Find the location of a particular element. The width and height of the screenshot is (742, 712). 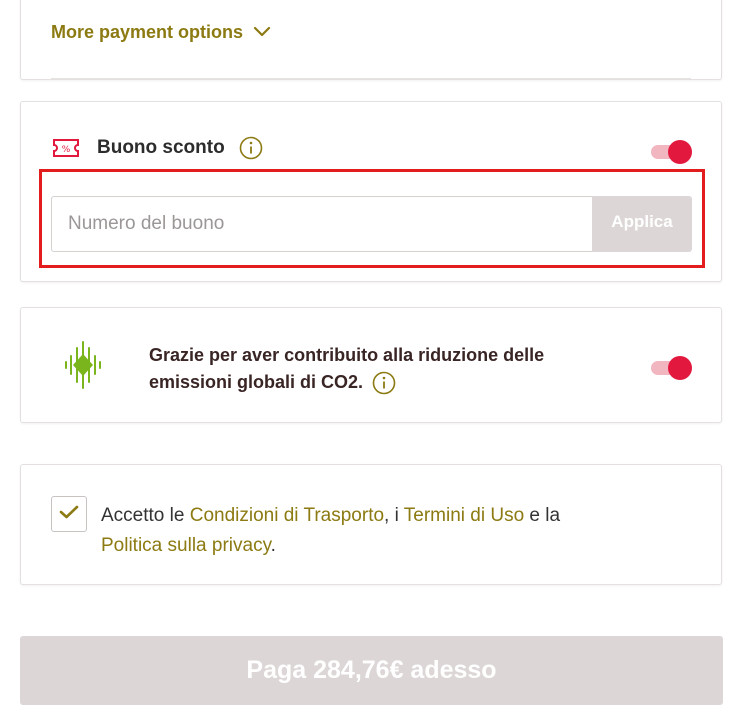

payment-options-card: More payment options is located at coordinates (371, 40).